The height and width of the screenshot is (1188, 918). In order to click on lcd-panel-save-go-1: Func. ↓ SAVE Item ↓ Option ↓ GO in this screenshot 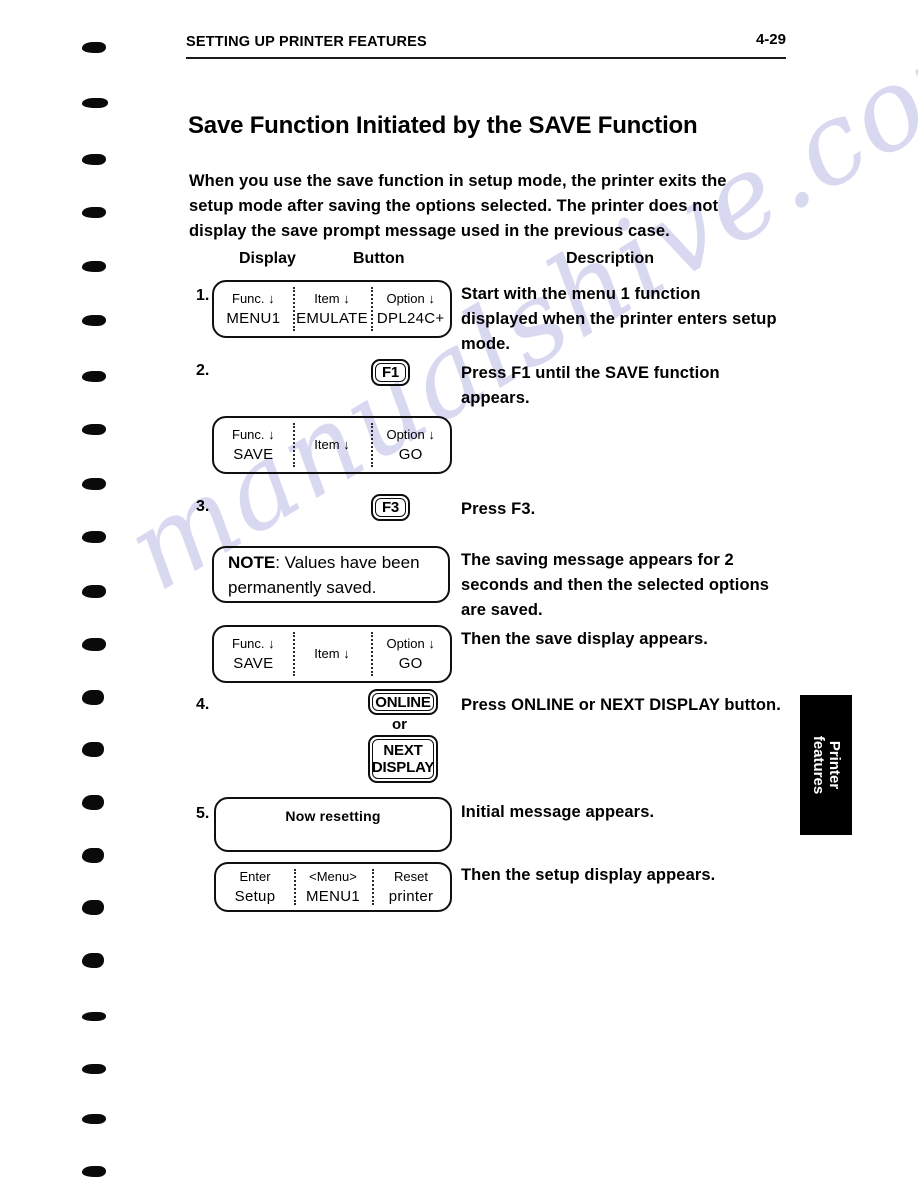, I will do `click(332, 445)`.